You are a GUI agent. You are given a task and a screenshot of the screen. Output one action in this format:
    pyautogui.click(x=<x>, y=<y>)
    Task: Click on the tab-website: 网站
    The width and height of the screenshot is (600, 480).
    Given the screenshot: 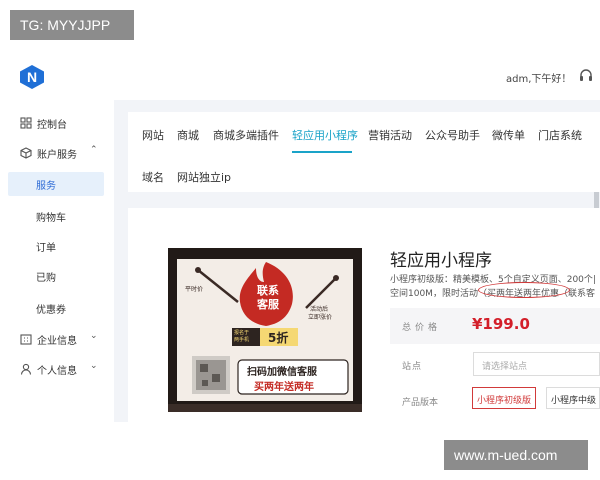 What is the action you would take?
    pyautogui.click(x=153, y=135)
    